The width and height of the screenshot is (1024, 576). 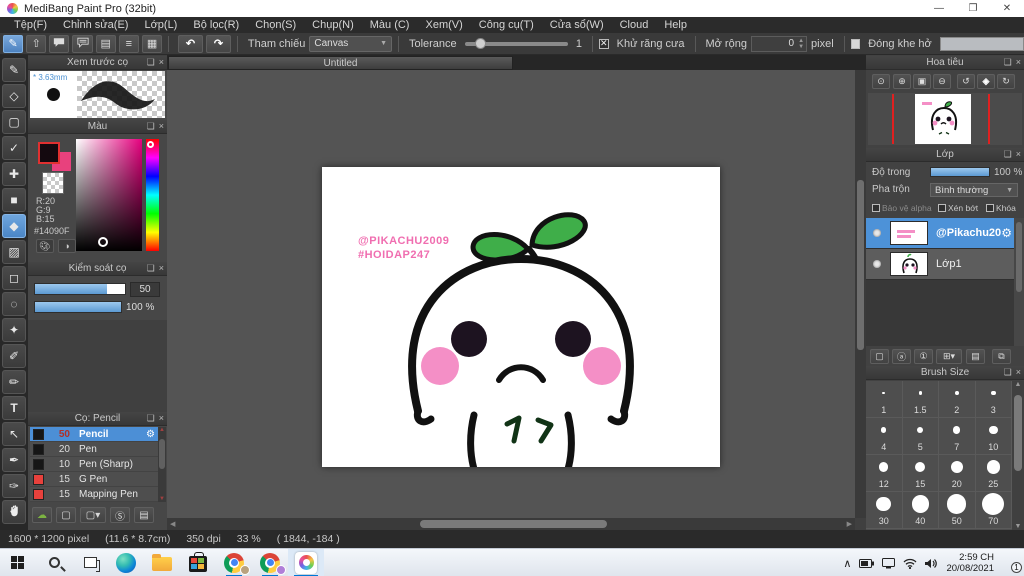 I want to click on color-options-button: ◑, so click(x=67, y=246).